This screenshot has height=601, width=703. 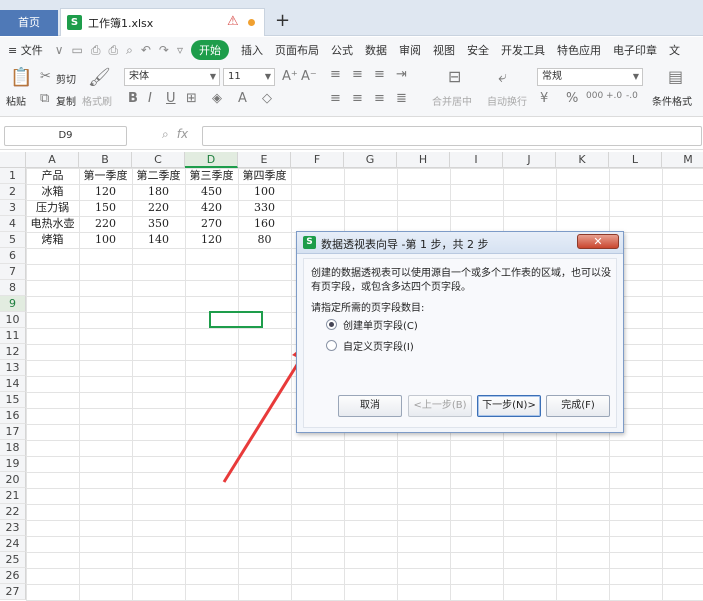 What do you see at coordinates (454, 76) in the screenshot?
I see `merge-icon: ⊟` at bounding box center [454, 76].